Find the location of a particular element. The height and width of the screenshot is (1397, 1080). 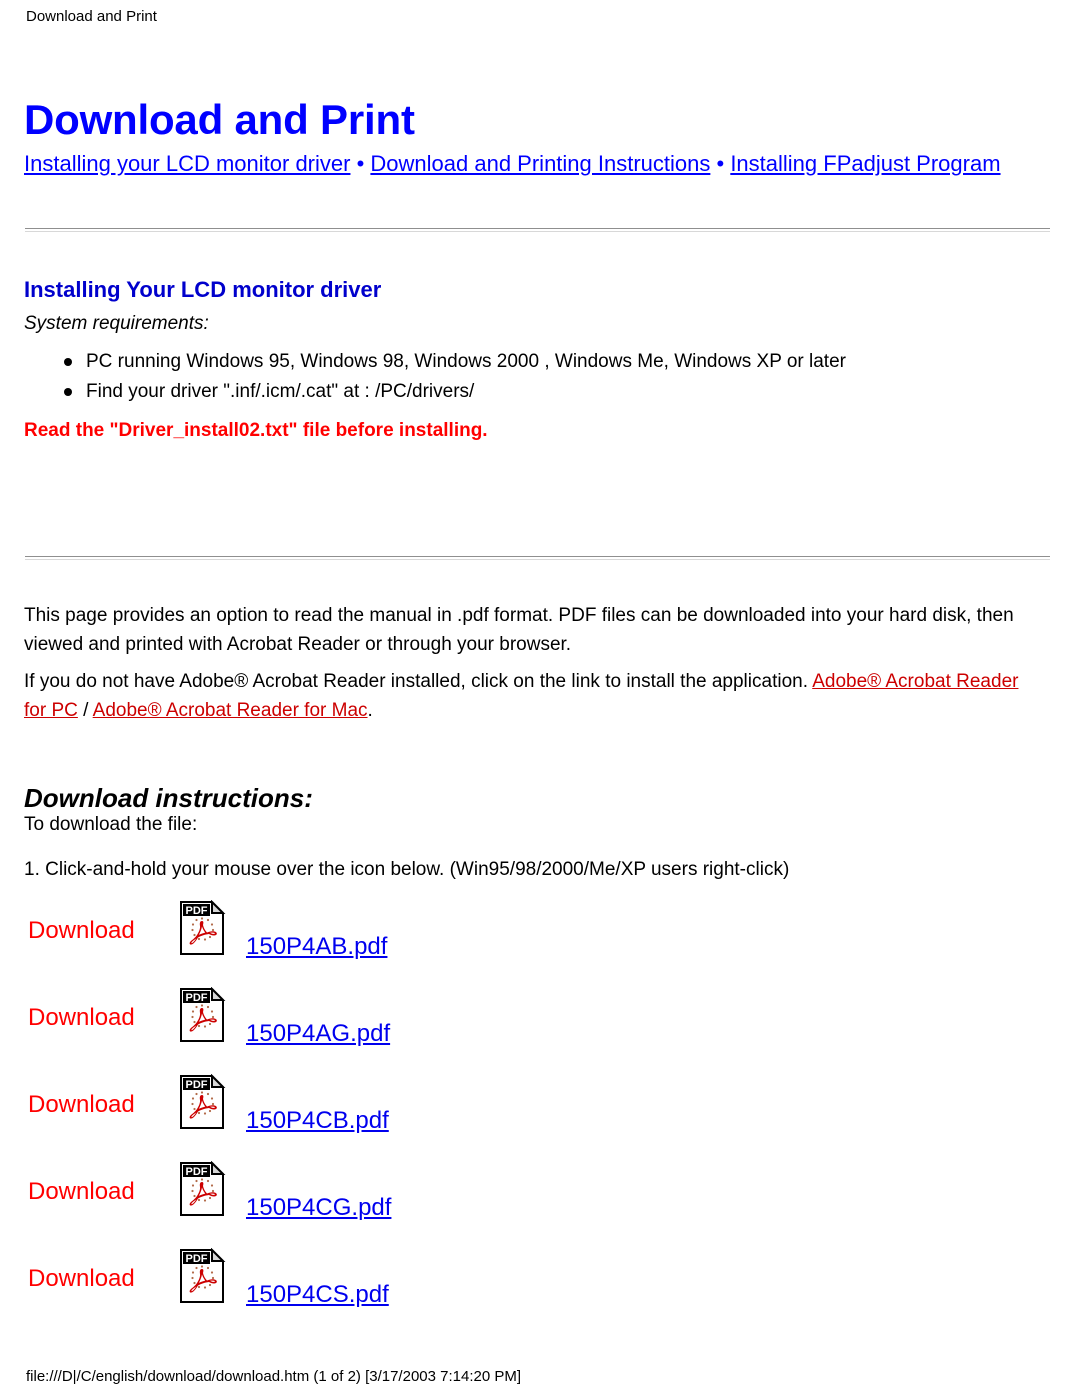

download-instructions-heading: Download instructions: is located at coordinates (168, 797).